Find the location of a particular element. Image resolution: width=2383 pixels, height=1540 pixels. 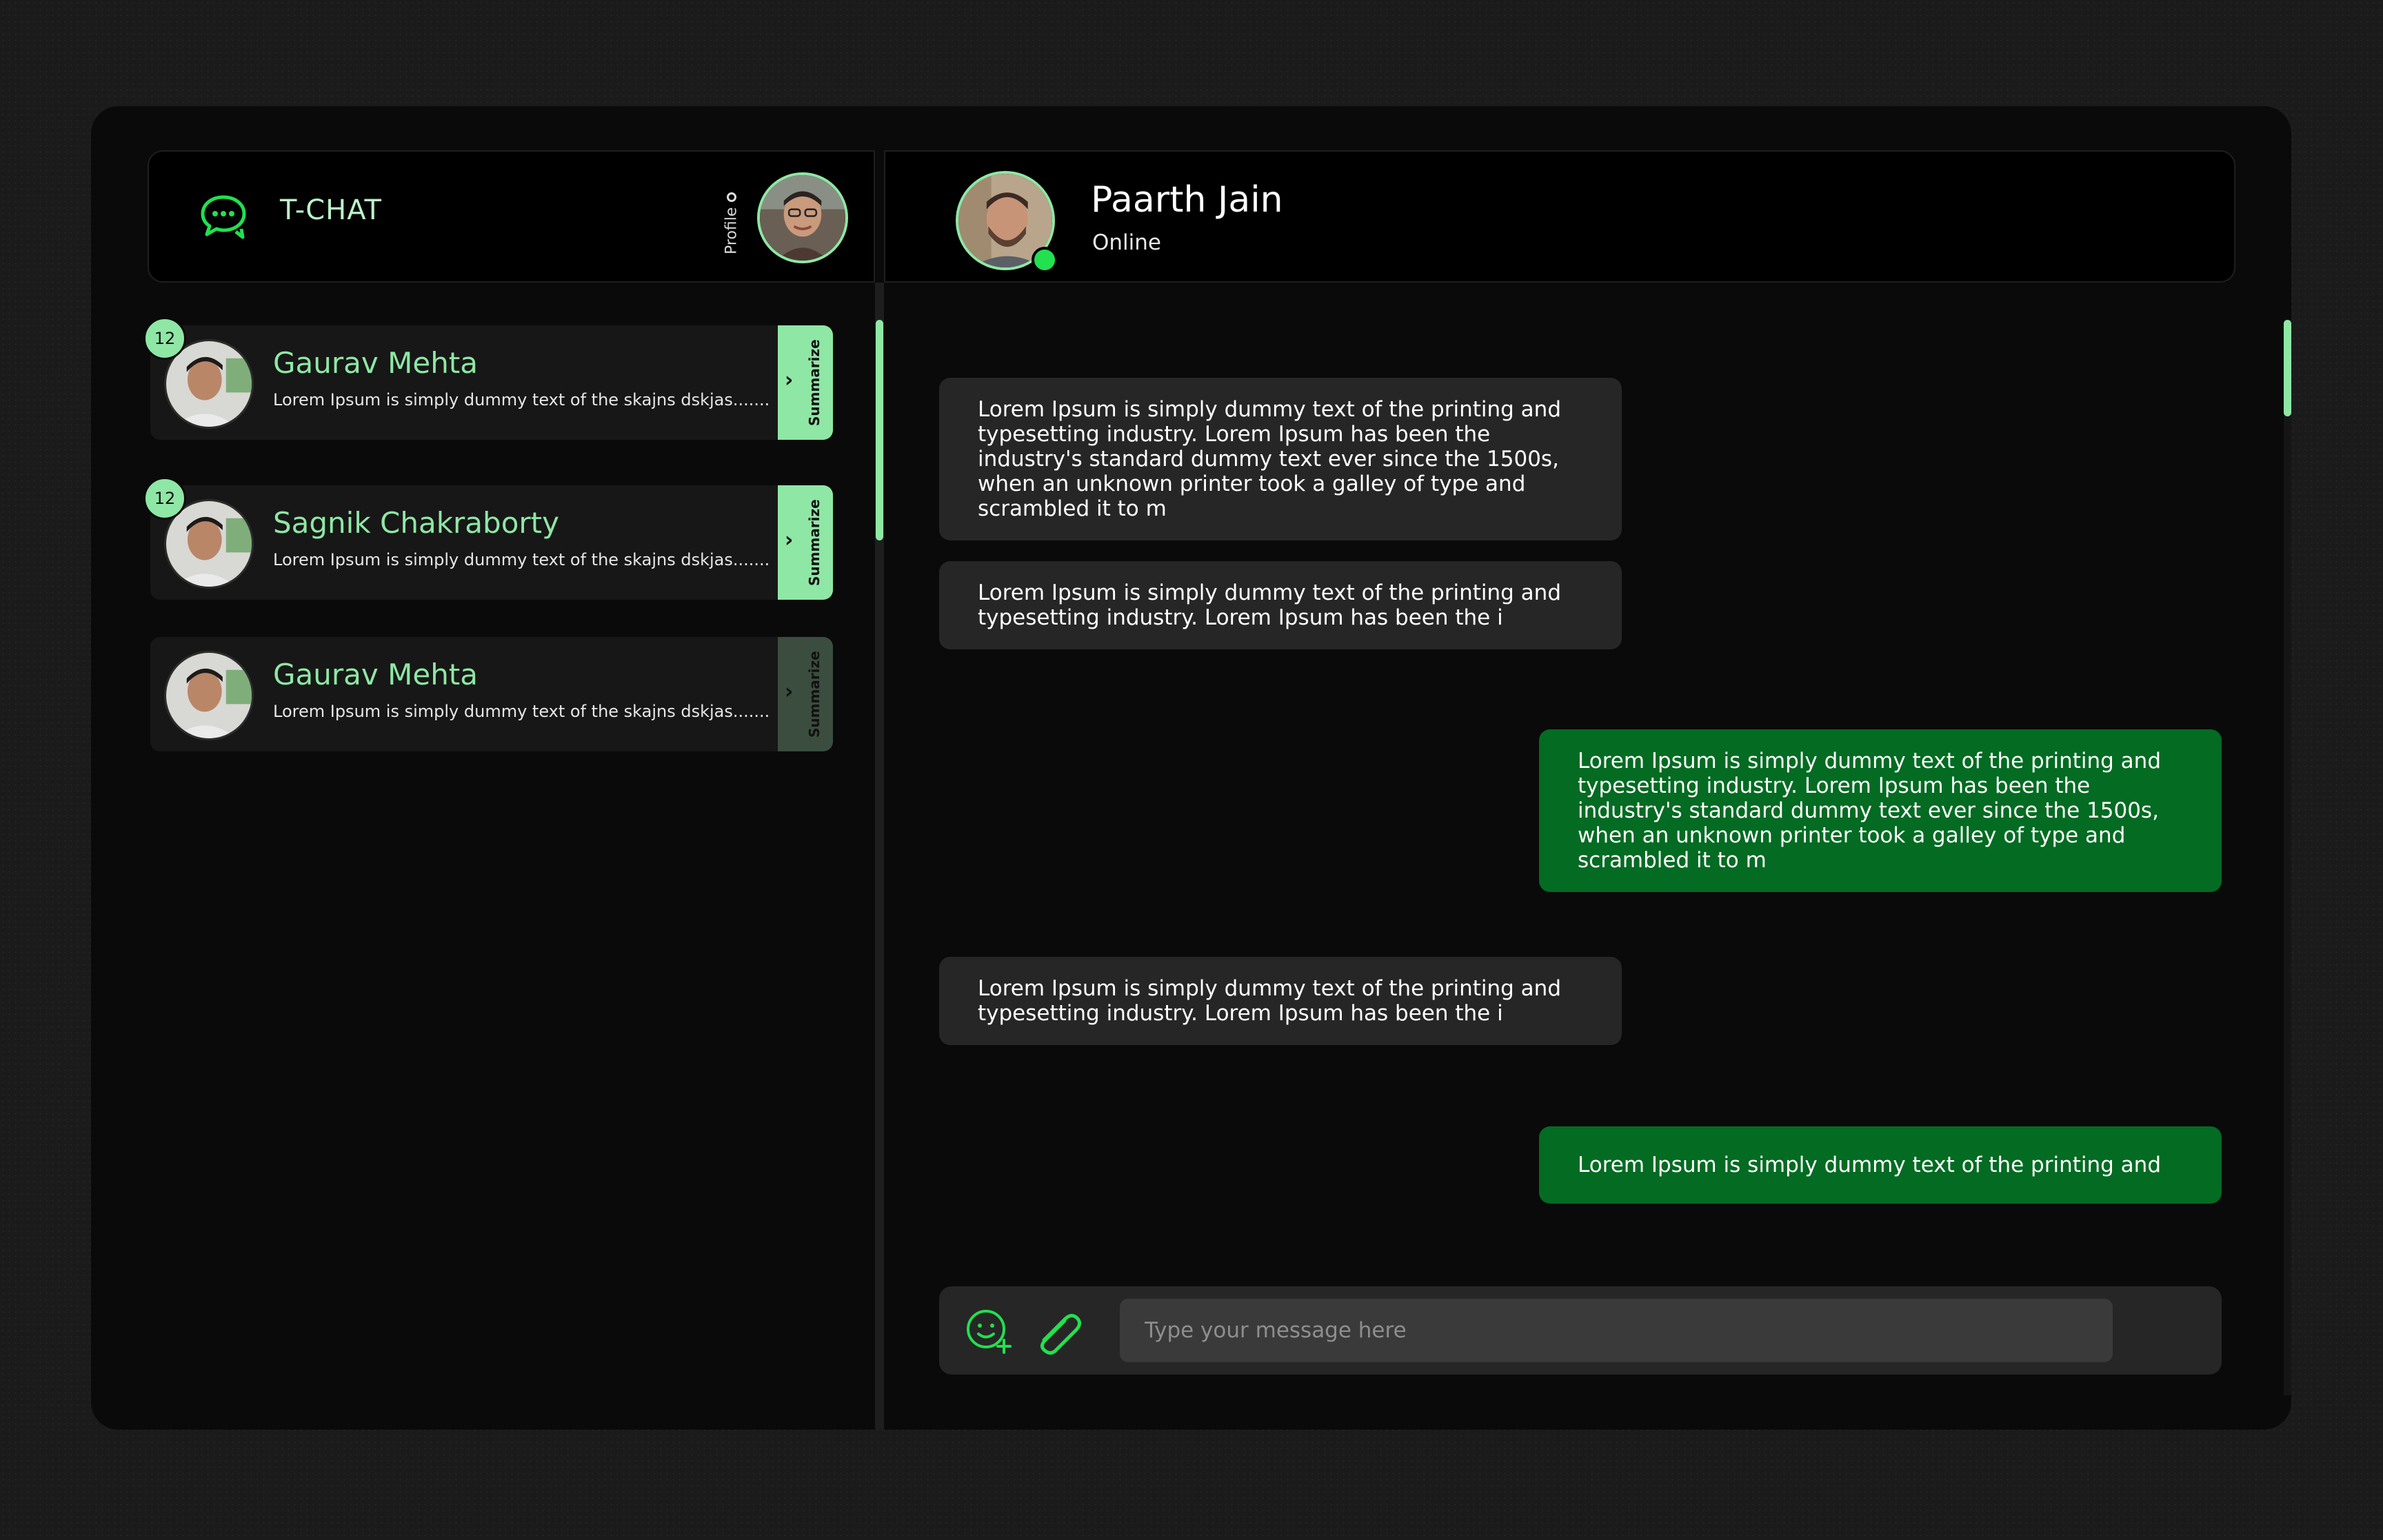

profile-link: Profile is located at coordinates (731, 224).